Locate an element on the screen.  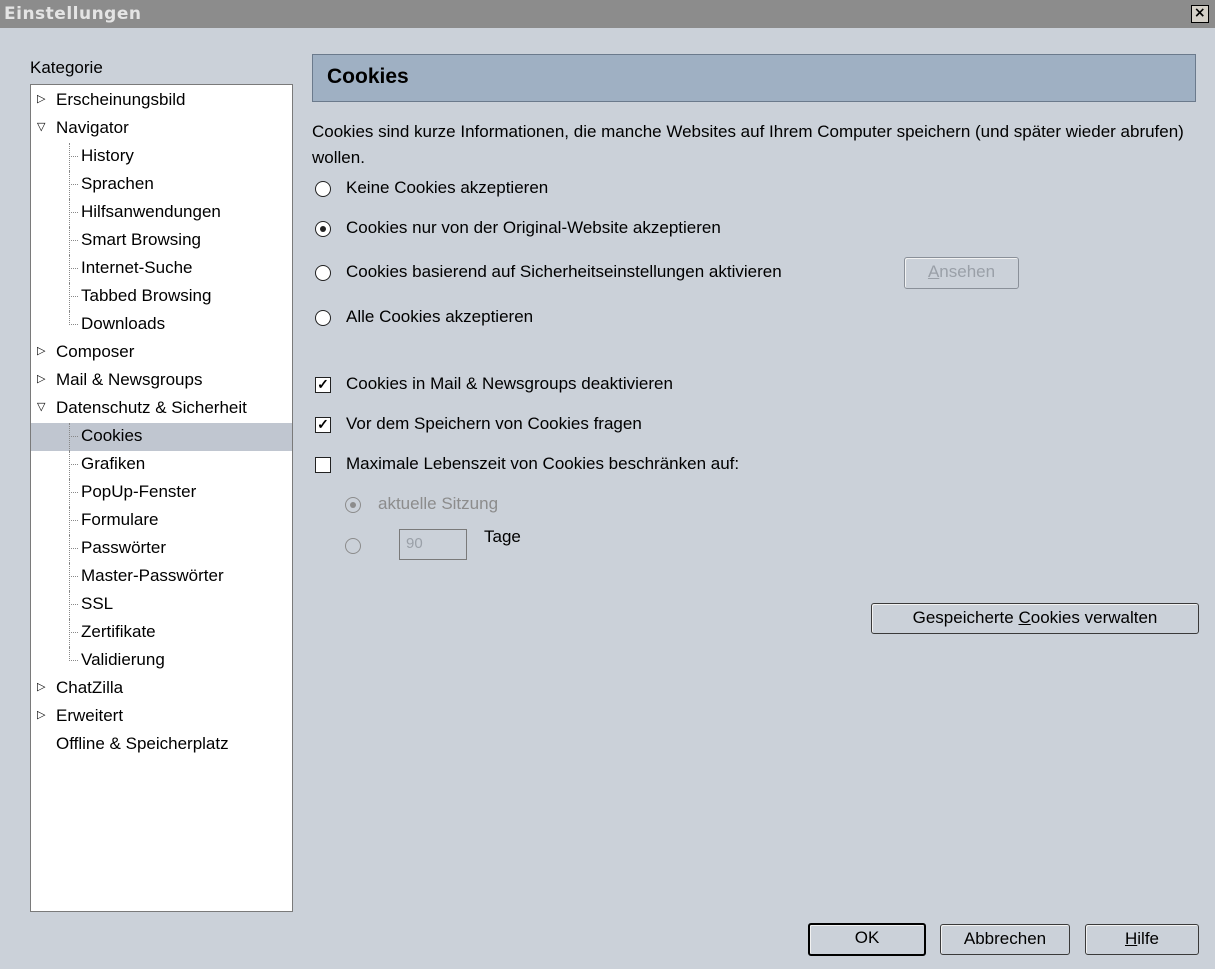
cancel-button: Abbrechen is located at coordinates (1005, 939).